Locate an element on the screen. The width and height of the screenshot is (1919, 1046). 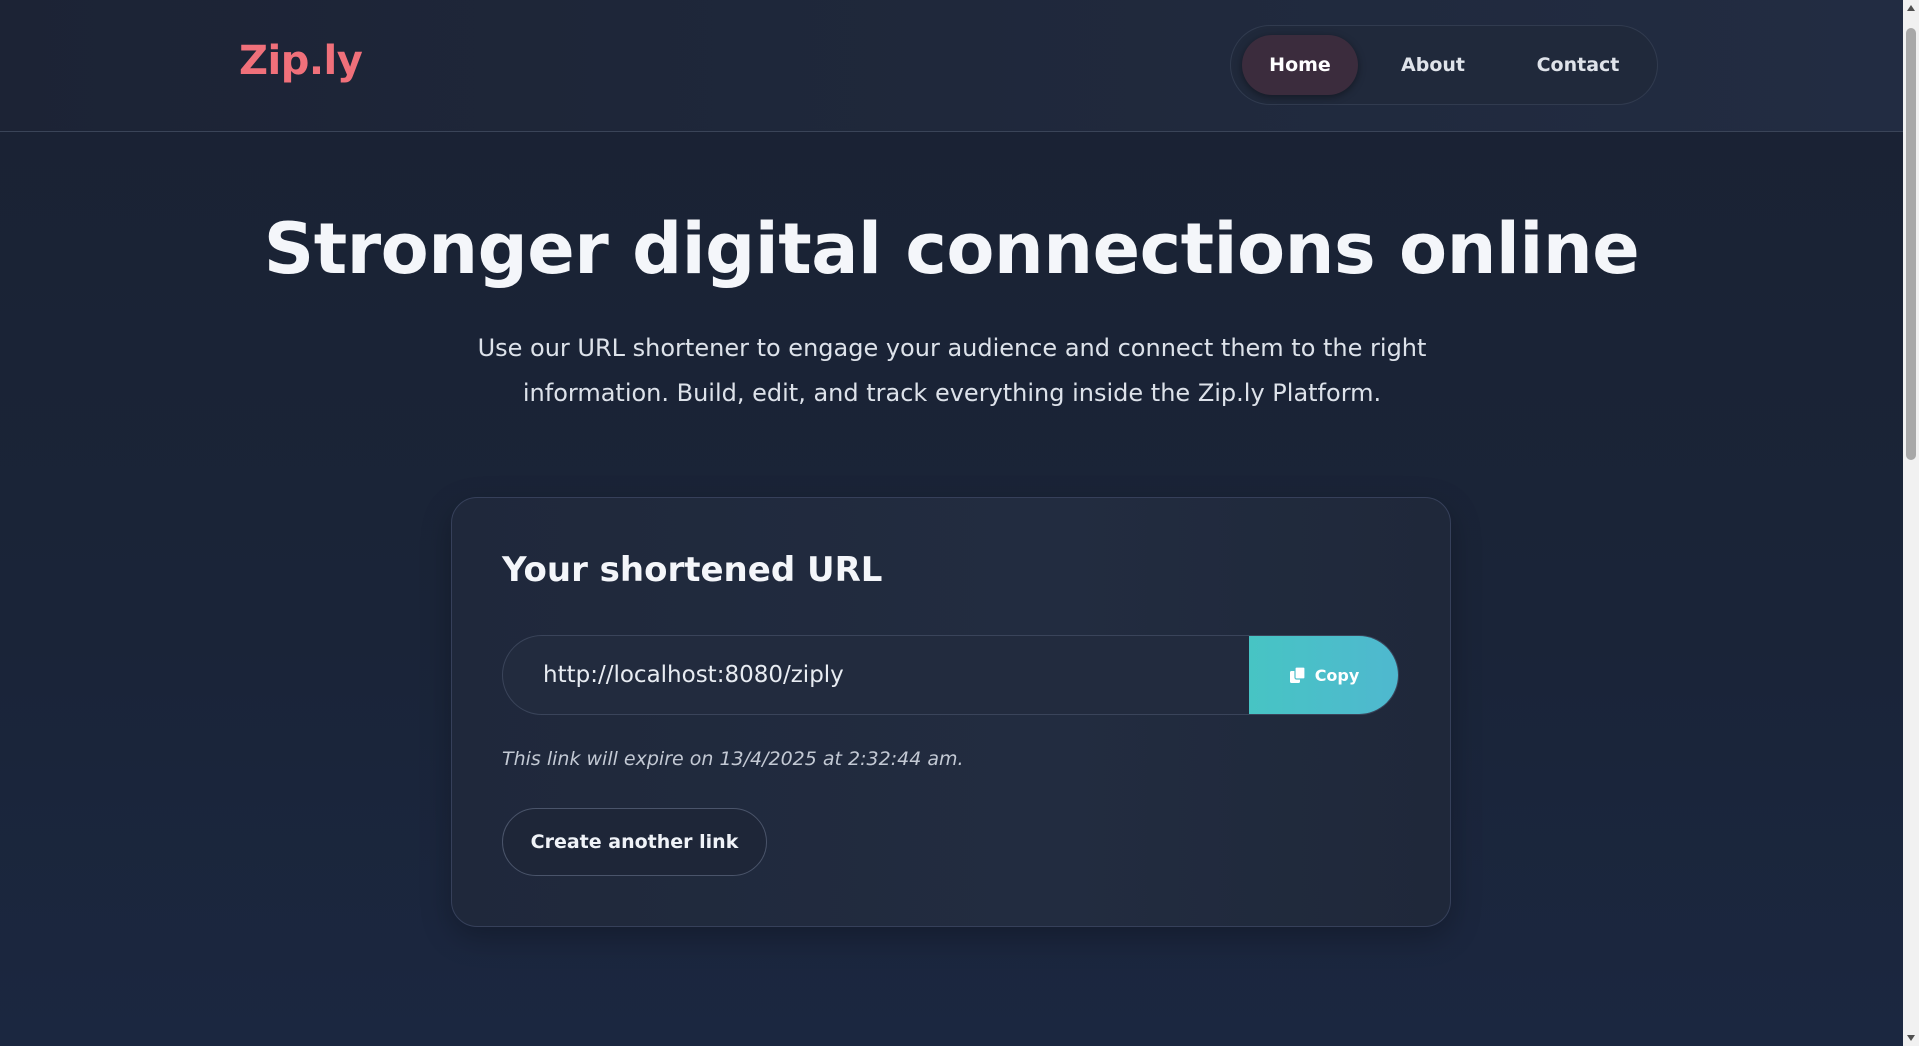
copy-icon is located at coordinates (1297, 674).